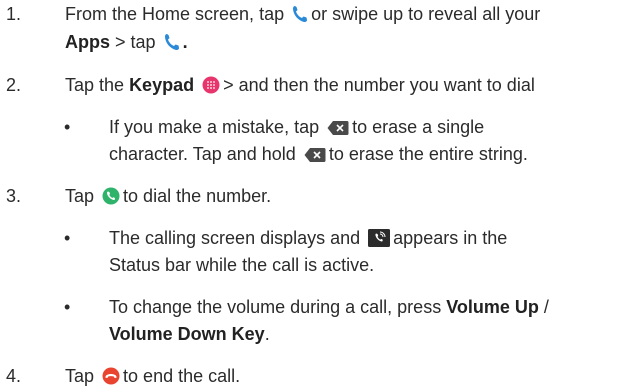 The height and width of the screenshot is (391, 643). What do you see at coordinates (14, 85) in the screenshot?
I see `step-number: 2.` at bounding box center [14, 85].